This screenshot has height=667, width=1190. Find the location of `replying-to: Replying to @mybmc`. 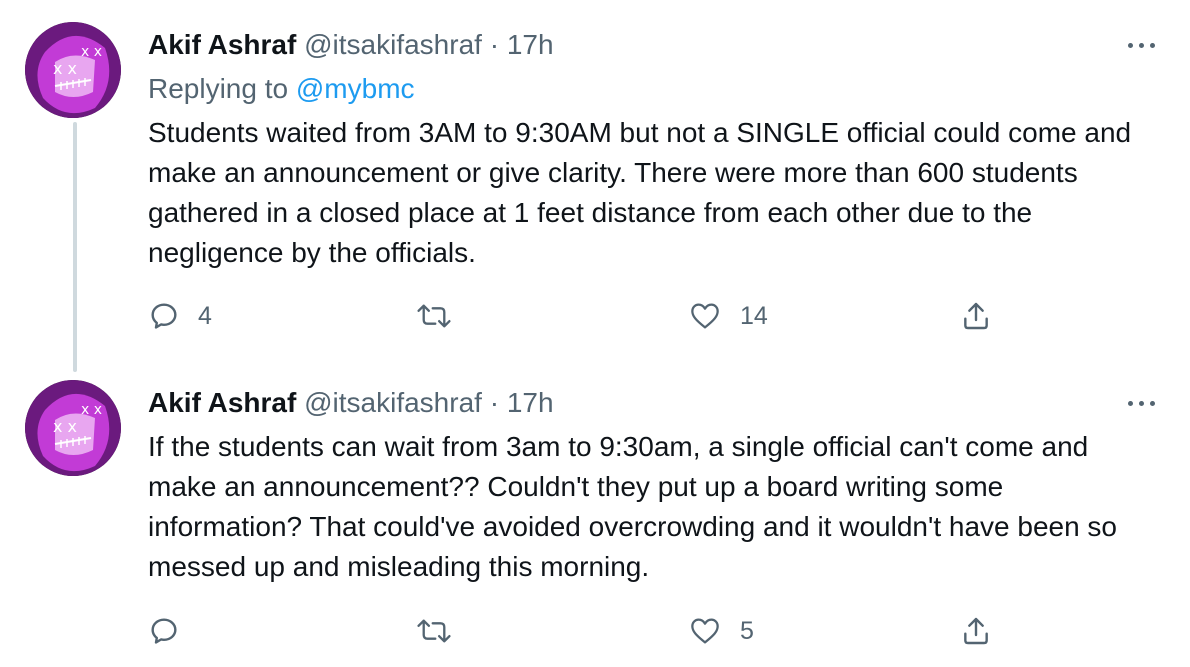

replying-to: Replying to @mybmc is located at coordinates (281, 89).